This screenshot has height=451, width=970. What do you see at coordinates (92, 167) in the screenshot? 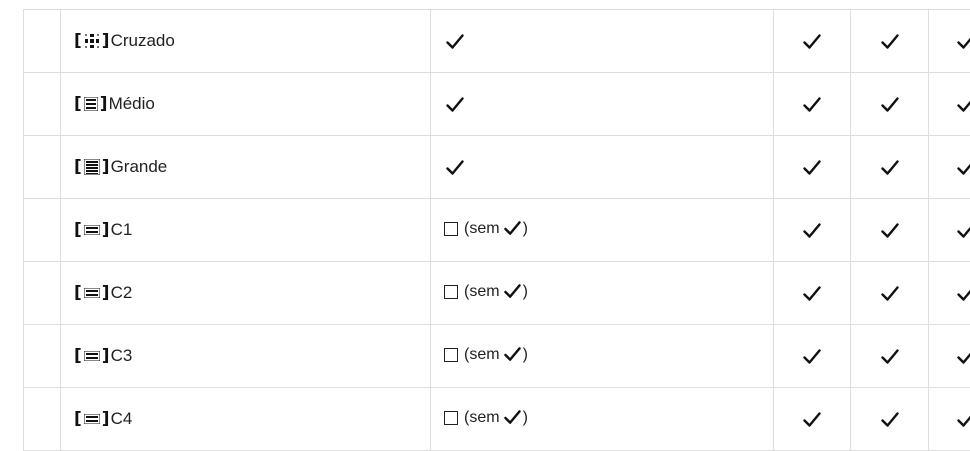
I see `large-grid-icon` at bounding box center [92, 167].